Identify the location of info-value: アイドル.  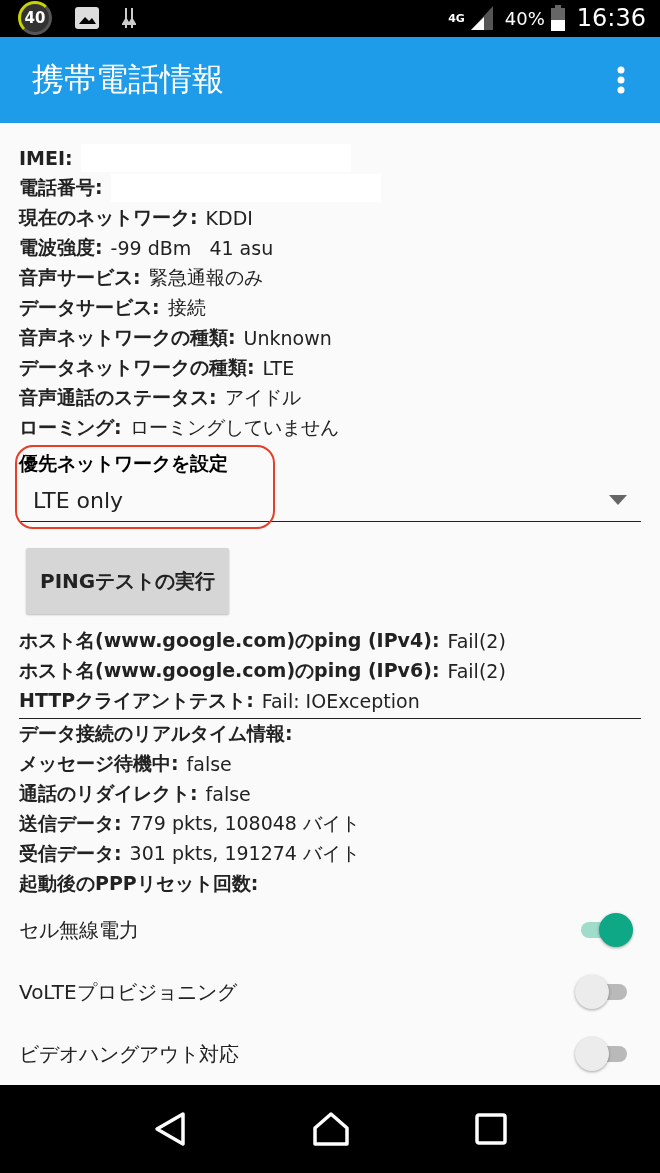
(262, 397).